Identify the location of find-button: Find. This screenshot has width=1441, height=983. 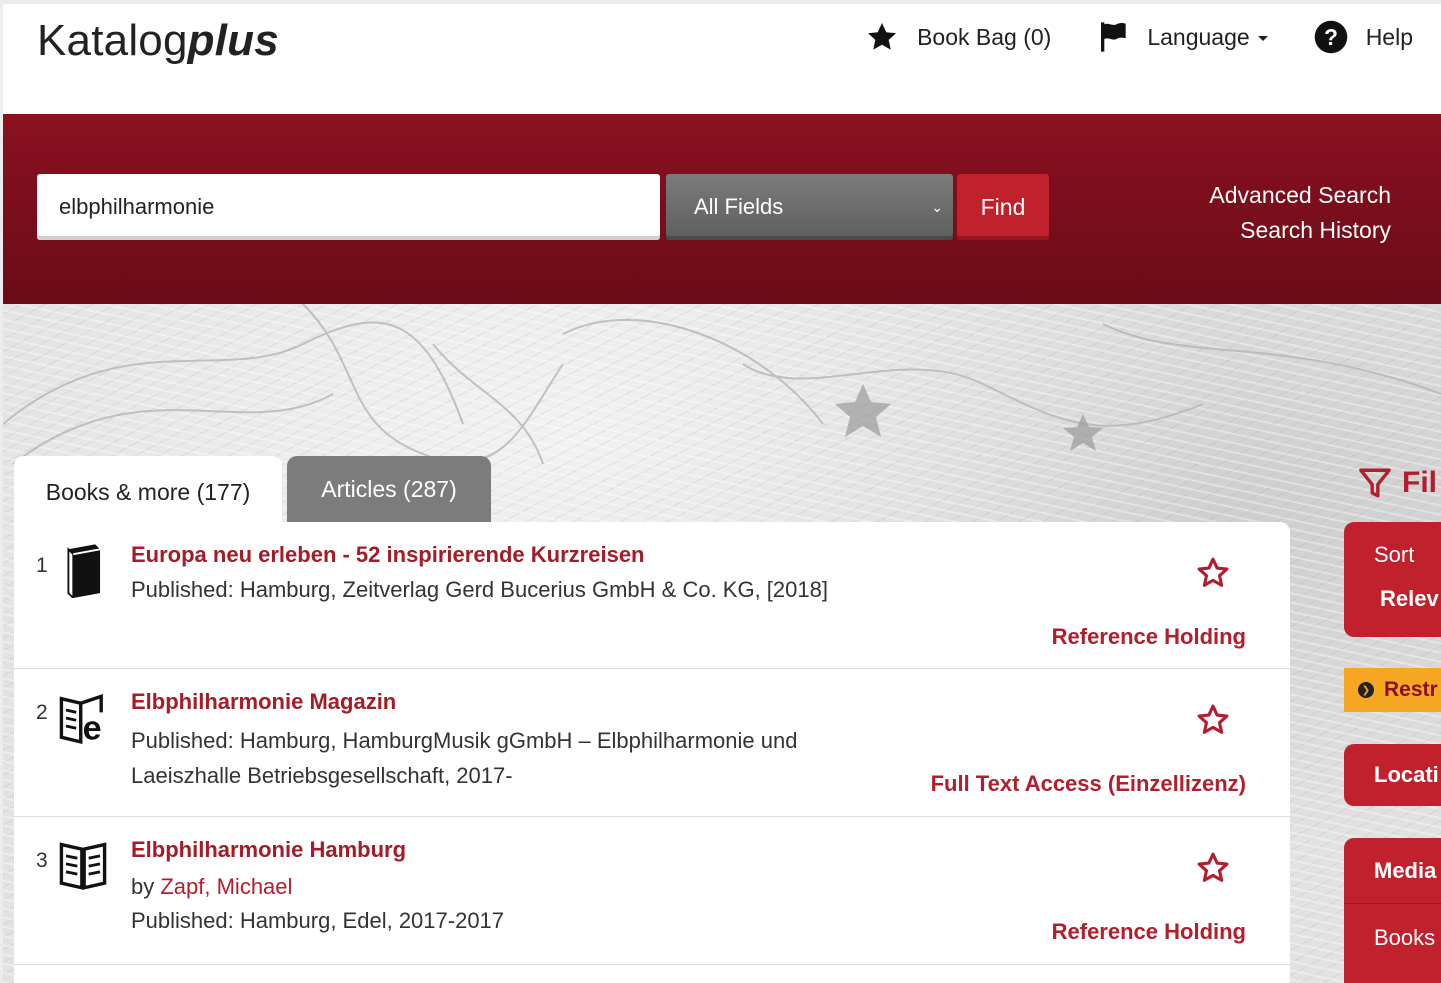
(1003, 207).